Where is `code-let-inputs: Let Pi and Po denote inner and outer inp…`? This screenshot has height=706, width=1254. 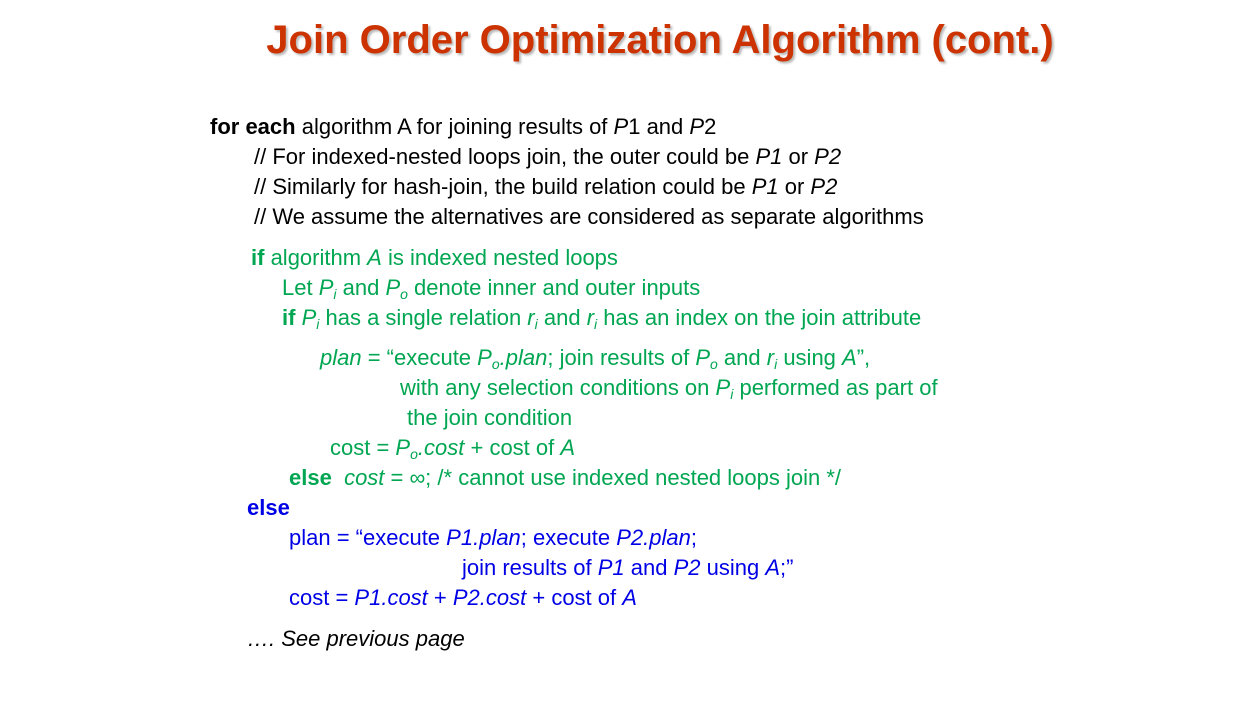 code-let-inputs: Let Pi and Po denote inner and outer inp… is located at coordinates (491, 288).